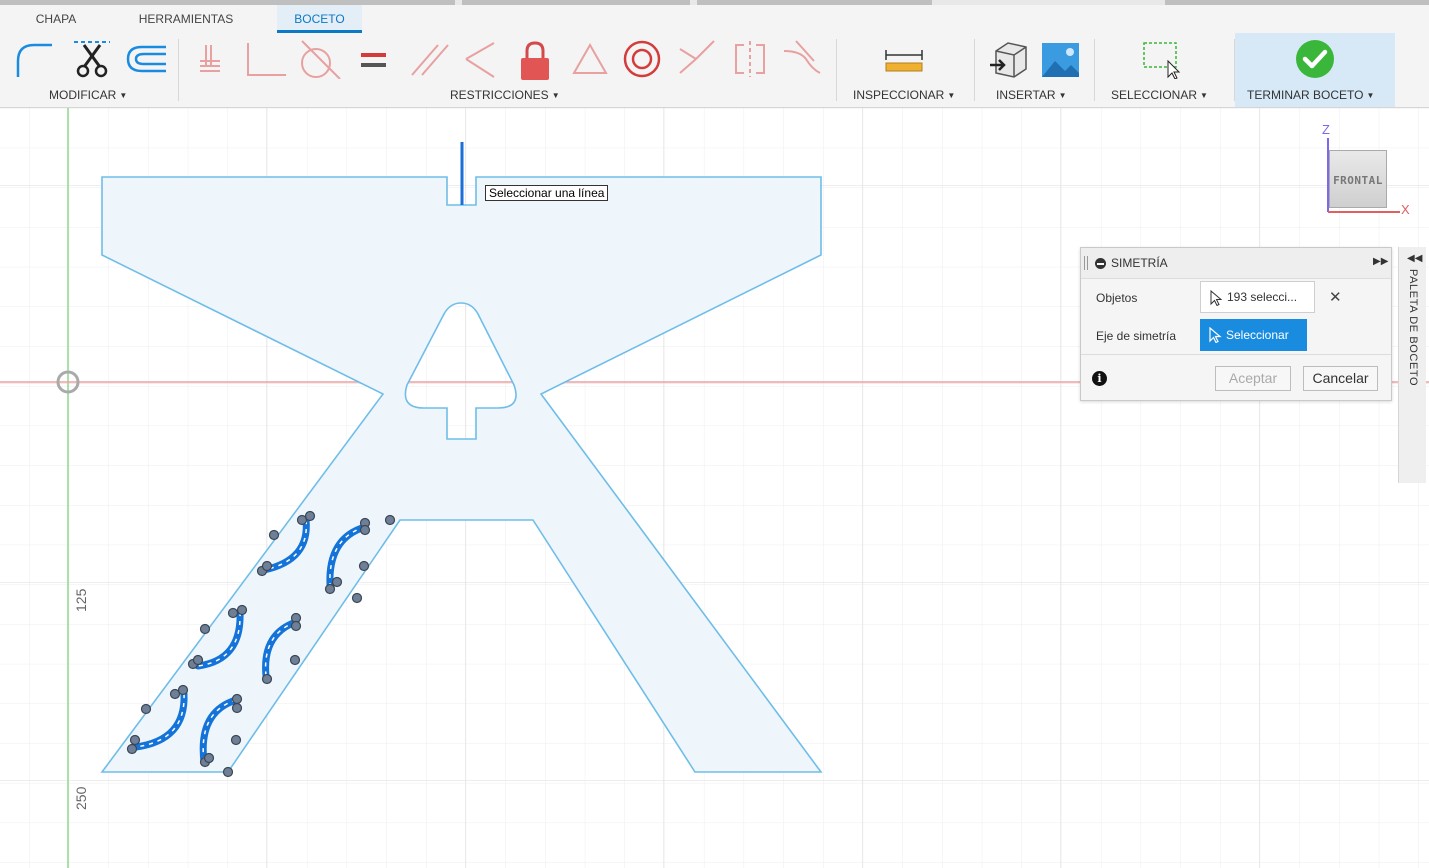 The image size is (1429, 868). What do you see at coordinates (81, 798) in the screenshot?
I see `ruler-label-250: 250` at bounding box center [81, 798].